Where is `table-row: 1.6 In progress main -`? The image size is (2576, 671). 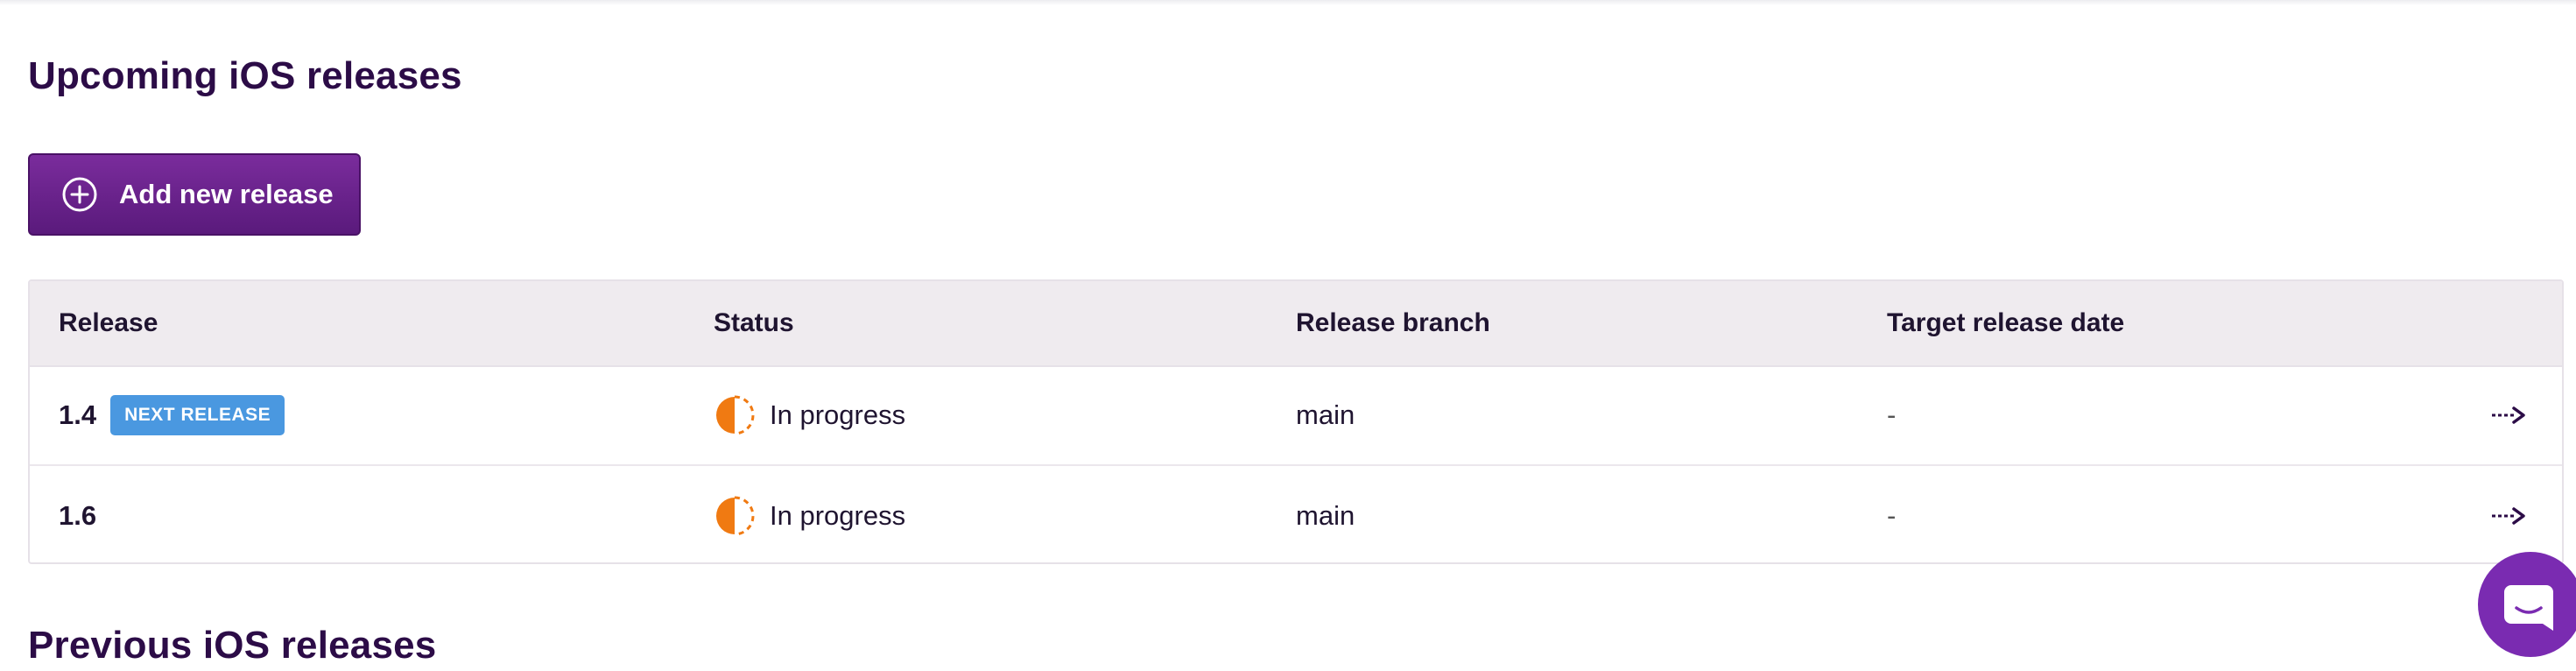
table-row: 1.6 In progress main - is located at coordinates (1296, 514).